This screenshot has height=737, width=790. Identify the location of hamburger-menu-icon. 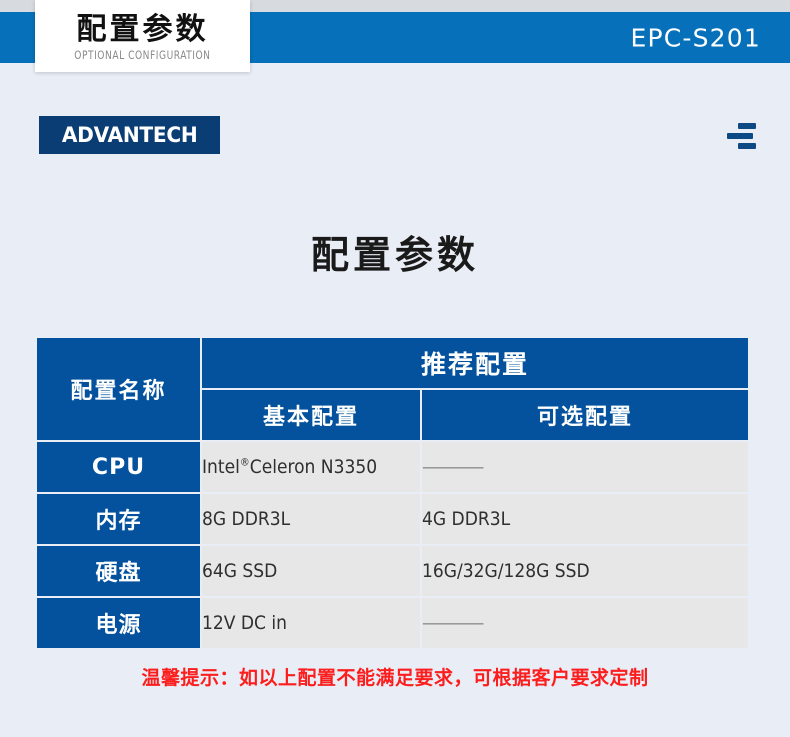
(742, 137).